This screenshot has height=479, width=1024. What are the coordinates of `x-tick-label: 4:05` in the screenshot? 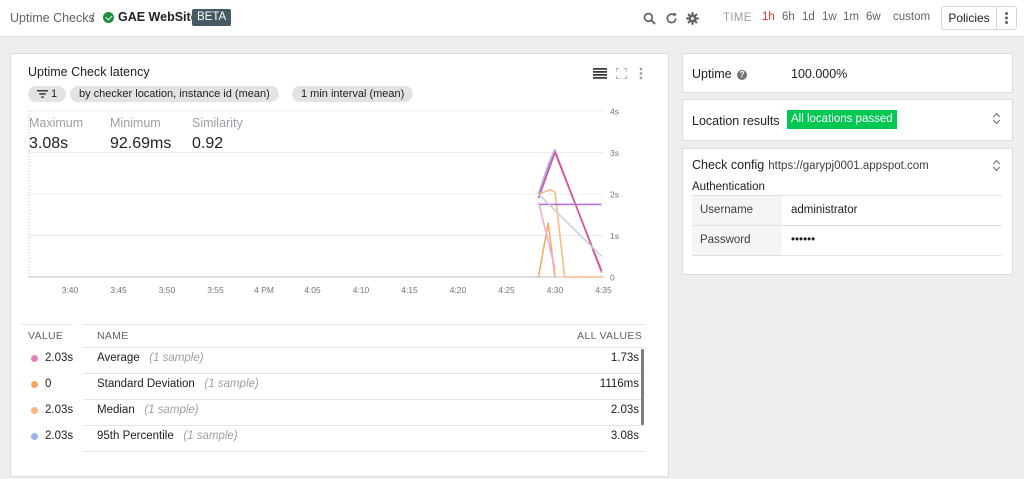 It's located at (312, 290).